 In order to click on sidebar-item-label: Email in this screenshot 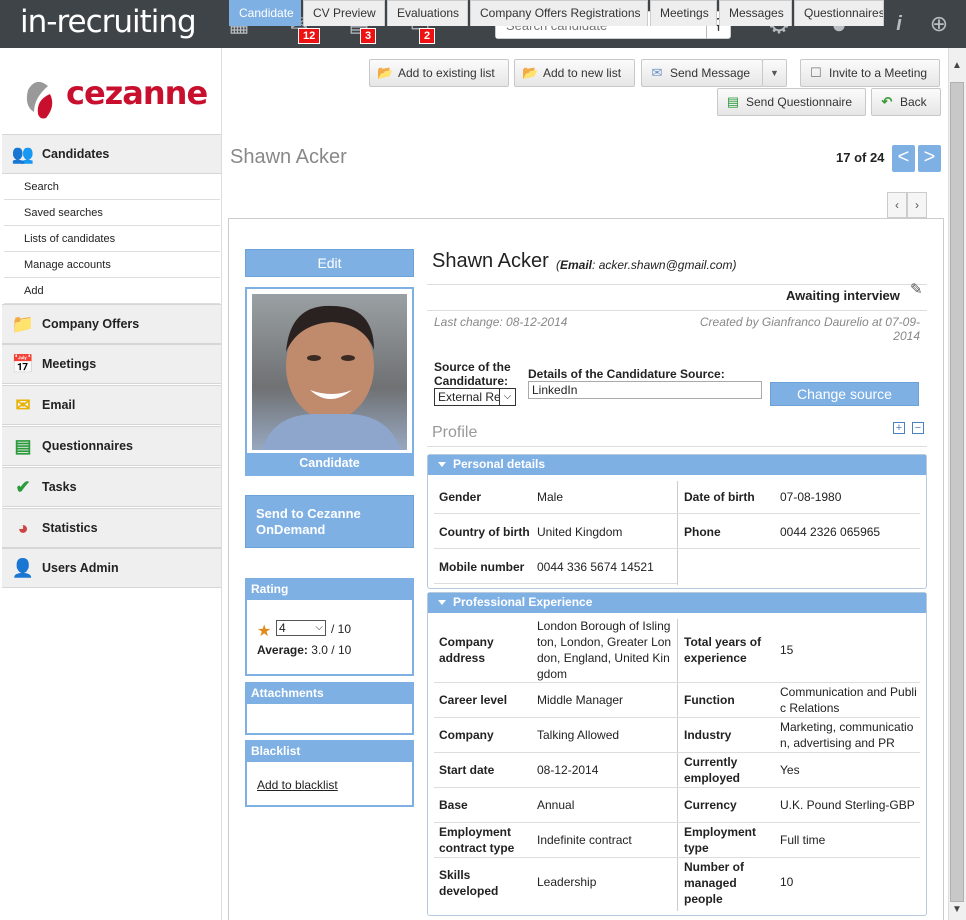, I will do `click(59, 405)`.